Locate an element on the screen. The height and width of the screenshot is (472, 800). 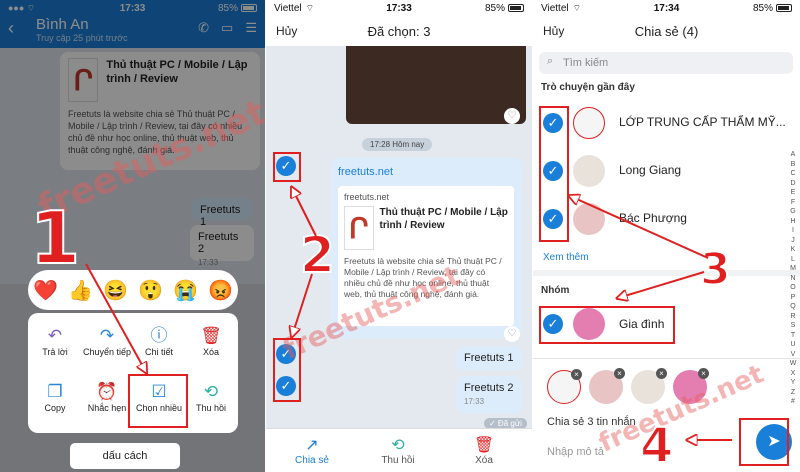
reaction-emoji: ❤️ is located at coordinates (45, 290).